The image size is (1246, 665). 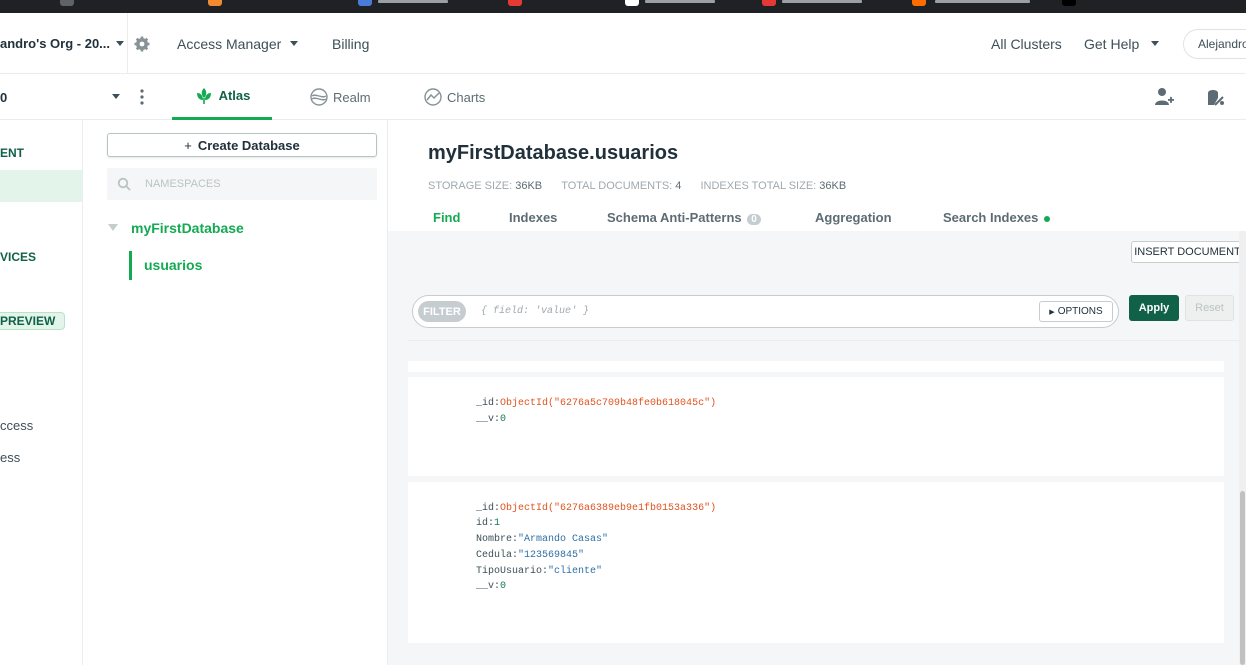 I want to click on add-user-icon, so click(x=1164, y=96).